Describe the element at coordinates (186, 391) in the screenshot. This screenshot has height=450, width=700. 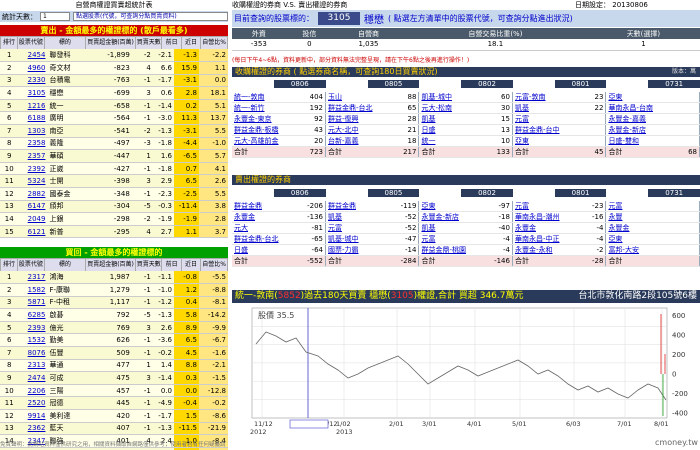
I see `table-cell: 0.0` at that location.